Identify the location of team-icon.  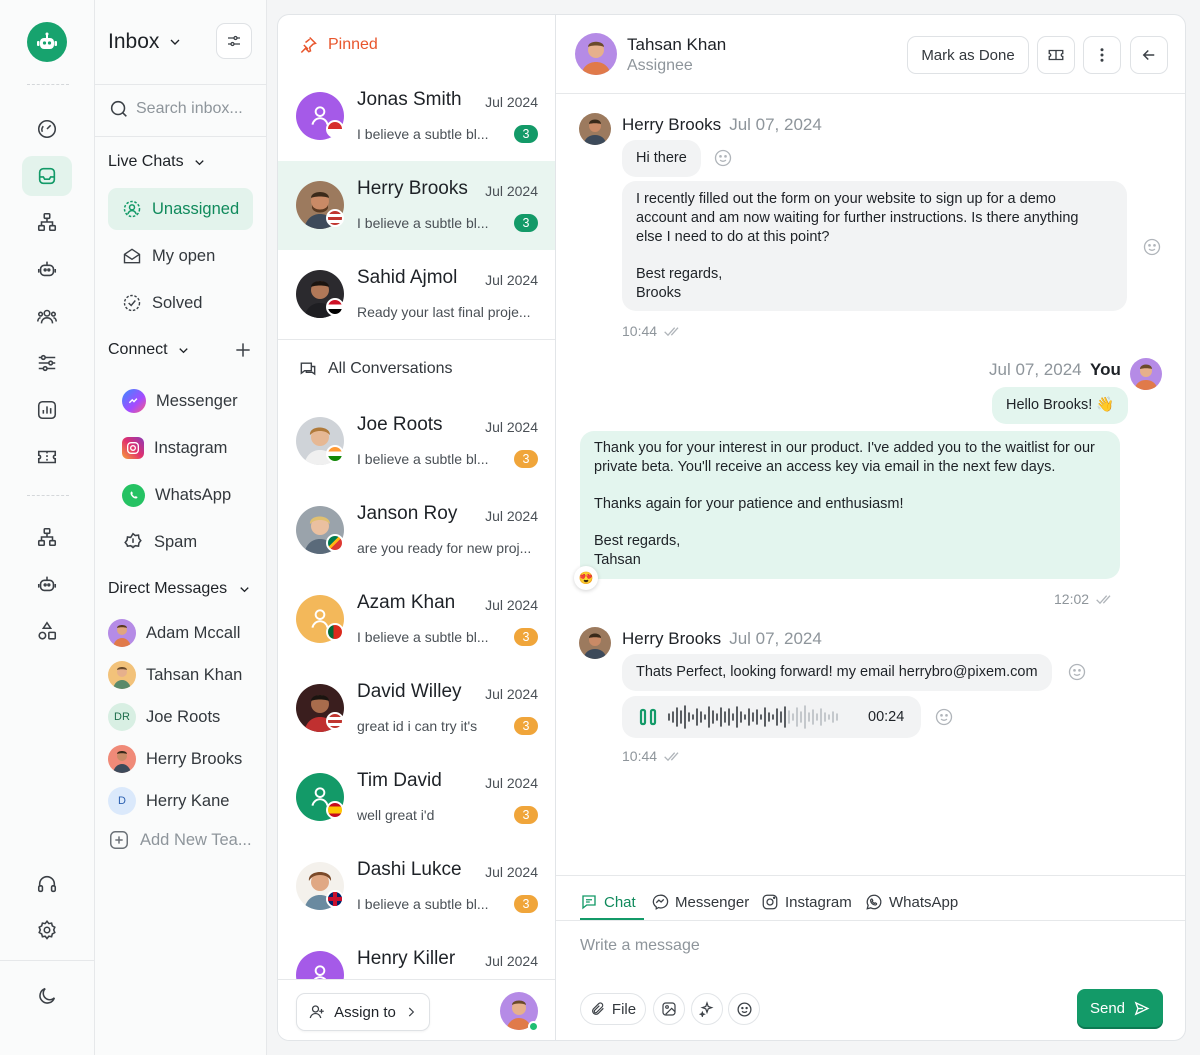
(47, 316).